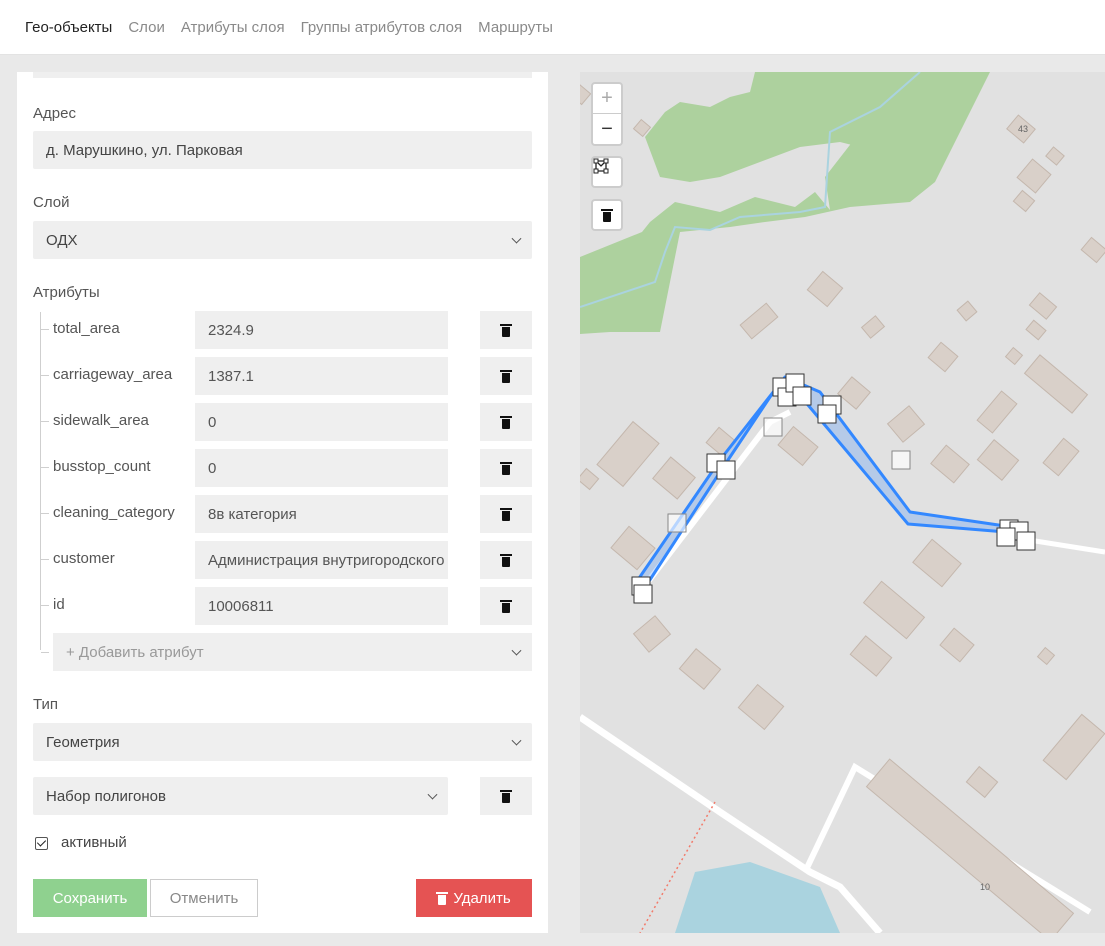  I want to click on layer-select-value: ОДХ, so click(62, 240).